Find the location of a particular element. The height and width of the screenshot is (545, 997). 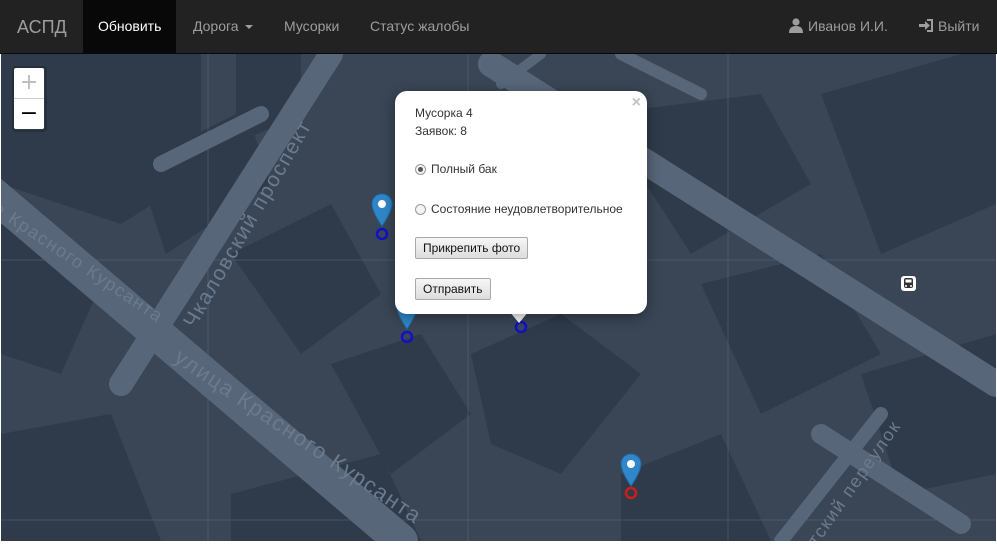

nav-refresh: Обновить is located at coordinates (130, 26).